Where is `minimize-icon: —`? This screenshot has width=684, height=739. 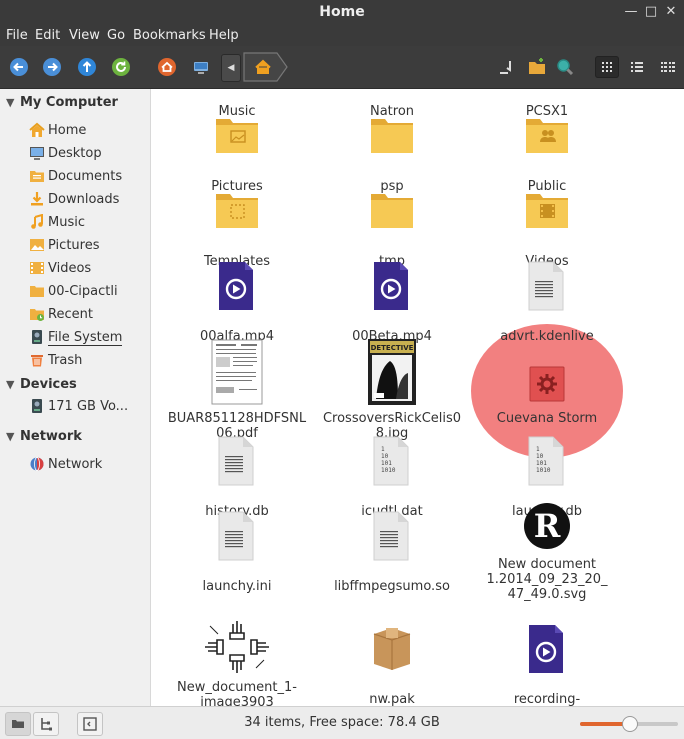
minimize-icon: — is located at coordinates (631, 12).